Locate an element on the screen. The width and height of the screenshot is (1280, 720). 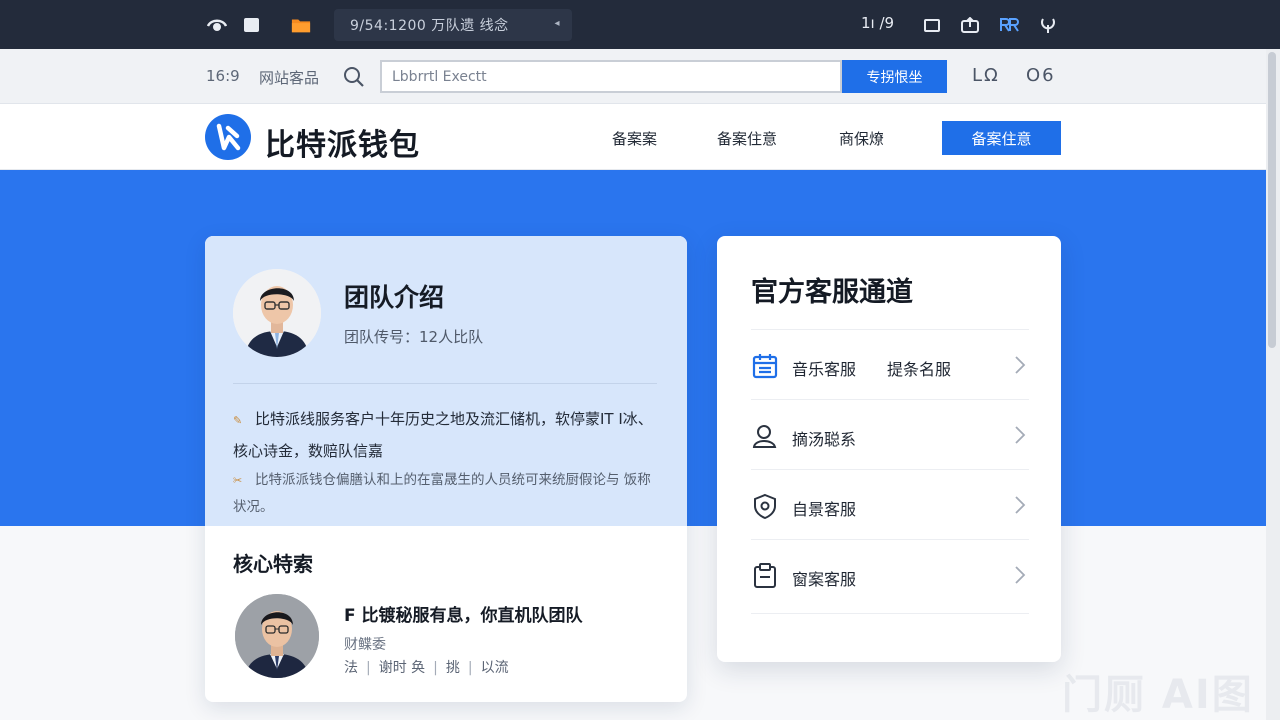
service-item-4: 窗案客服 is located at coordinates (890, 574).